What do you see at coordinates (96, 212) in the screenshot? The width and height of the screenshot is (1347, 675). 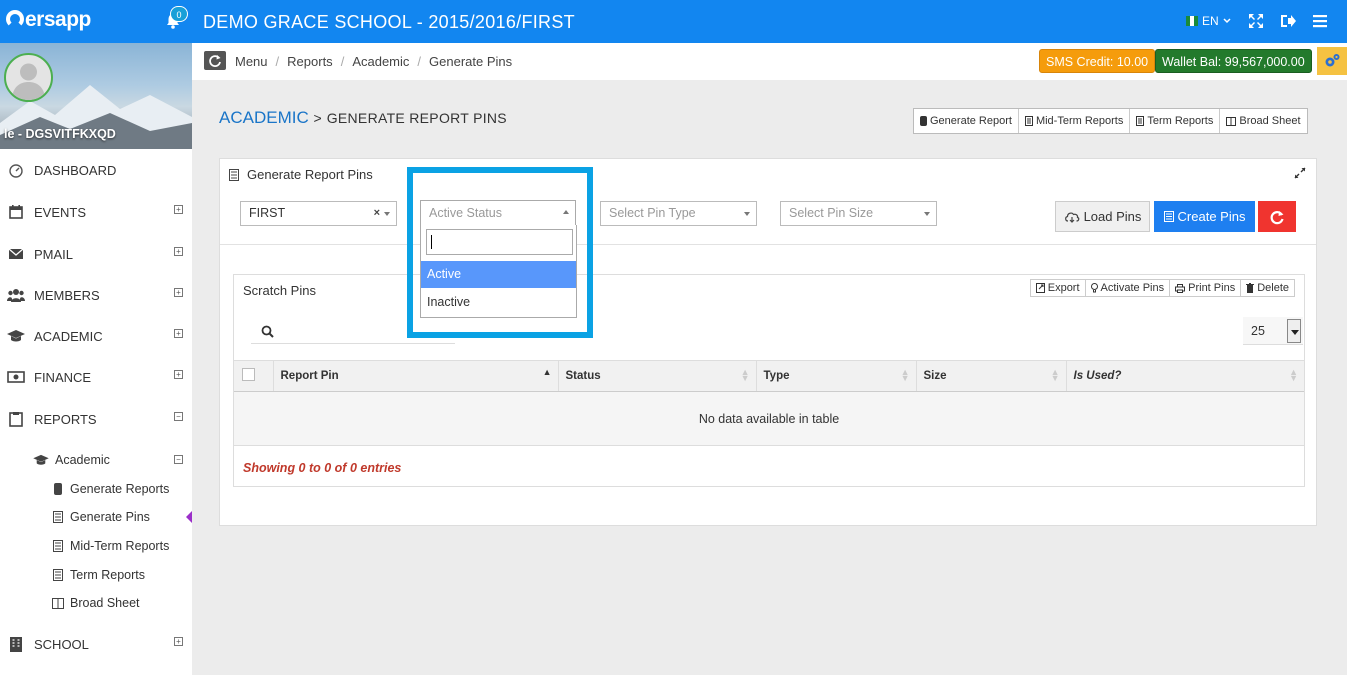 I see `sidebar-item-events: EVENTS +` at bounding box center [96, 212].